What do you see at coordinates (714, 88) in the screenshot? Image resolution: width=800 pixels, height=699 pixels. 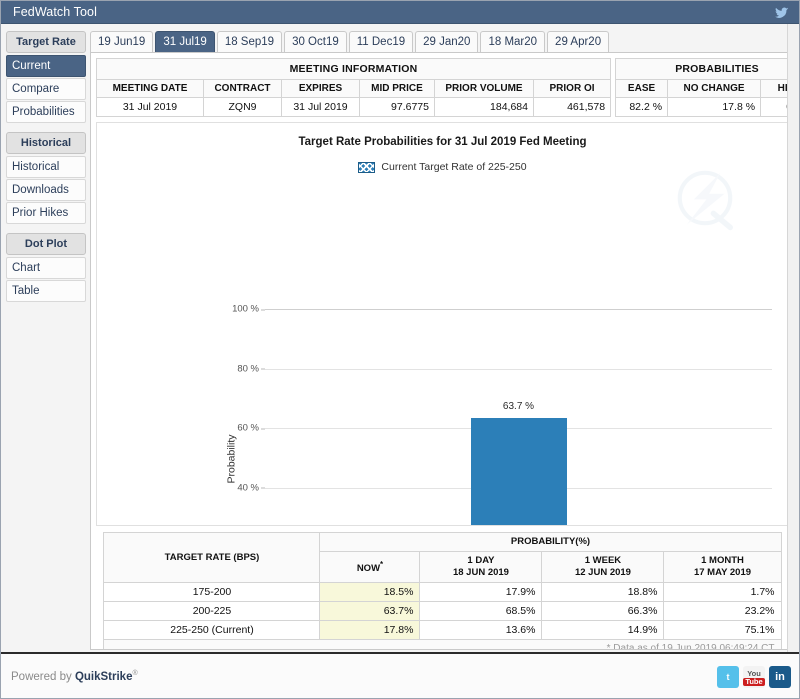 I see `col-no-change: NO CHANGE` at bounding box center [714, 88].